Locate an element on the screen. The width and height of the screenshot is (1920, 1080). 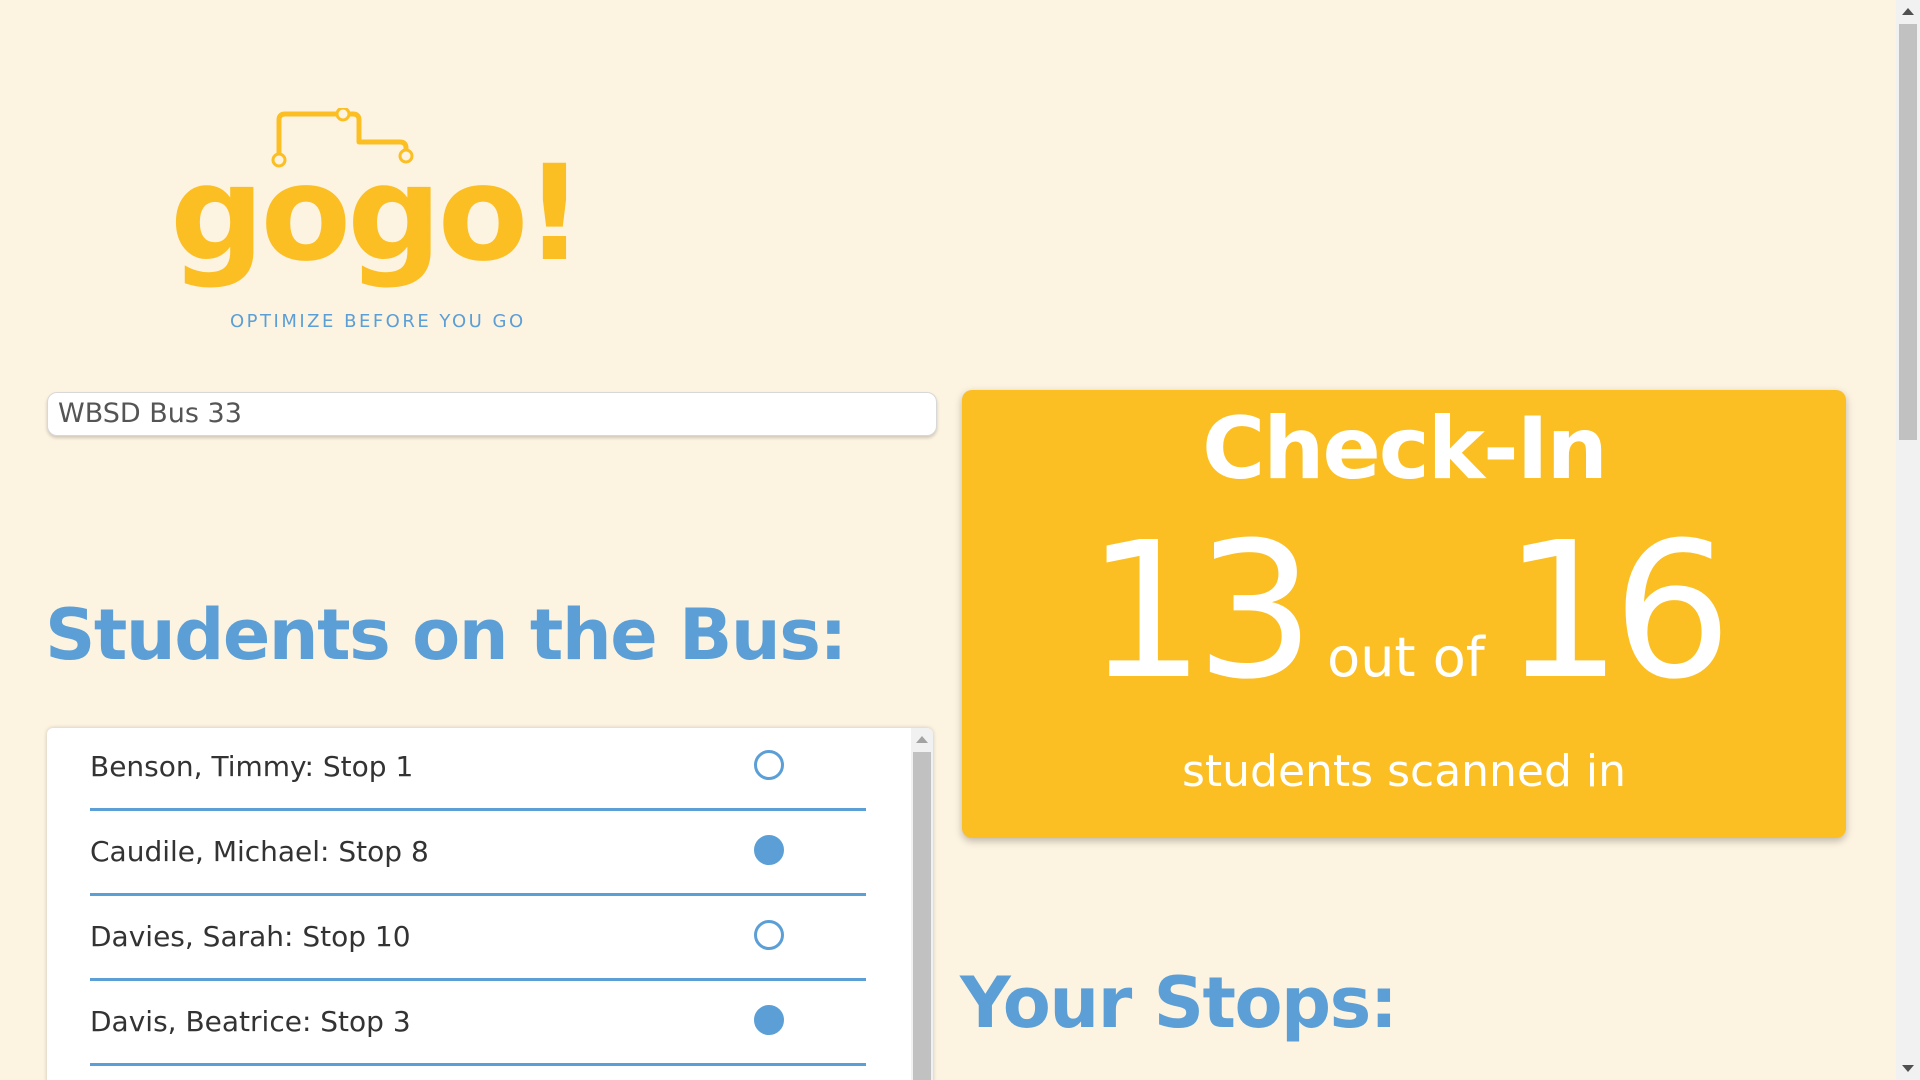
student-row: Davies, Sarah: Stop 10 is located at coordinates (478, 939).